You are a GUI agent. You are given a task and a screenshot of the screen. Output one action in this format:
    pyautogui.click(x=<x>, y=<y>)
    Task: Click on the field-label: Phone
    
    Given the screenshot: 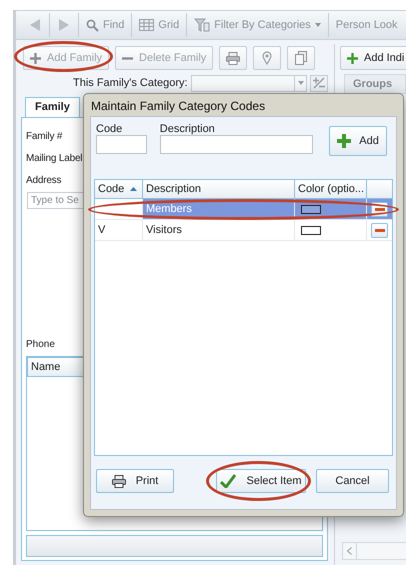 What is the action you would take?
    pyautogui.click(x=40, y=345)
    